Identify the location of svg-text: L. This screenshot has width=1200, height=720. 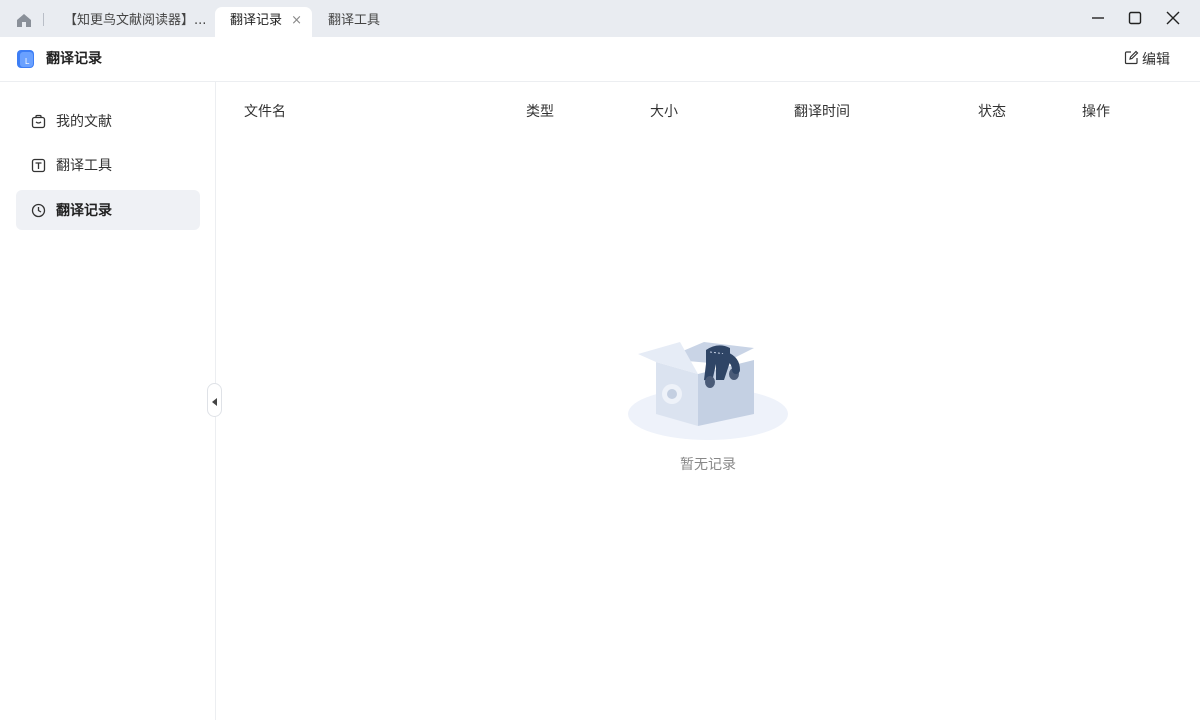
(27, 61).